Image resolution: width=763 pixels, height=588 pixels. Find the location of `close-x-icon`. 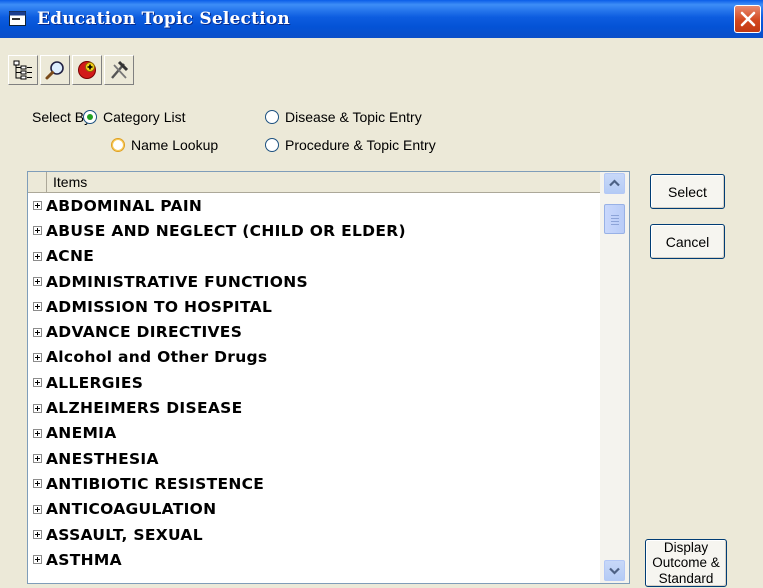

close-x-icon is located at coordinates (748, 19).